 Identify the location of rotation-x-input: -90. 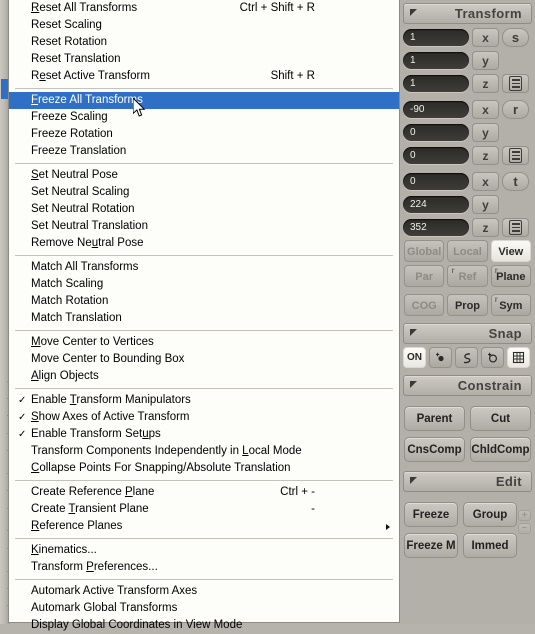
(436, 109).